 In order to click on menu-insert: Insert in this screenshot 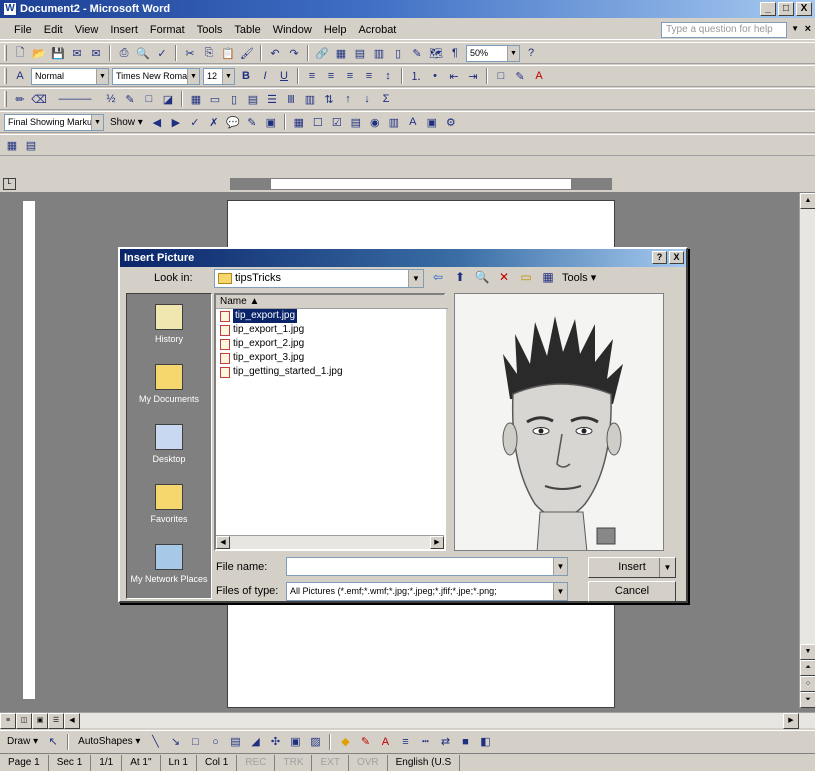, I will do `click(124, 30)`.